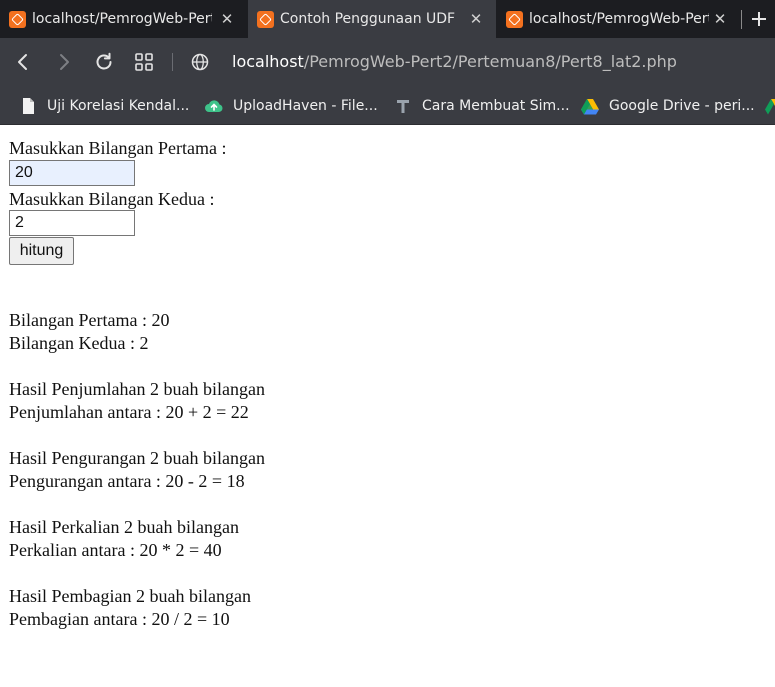 This screenshot has width=775, height=687. What do you see at coordinates (115, 550) in the screenshot?
I see `product-result: Perkalian antara : 20 * 2 = 40` at bounding box center [115, 550].